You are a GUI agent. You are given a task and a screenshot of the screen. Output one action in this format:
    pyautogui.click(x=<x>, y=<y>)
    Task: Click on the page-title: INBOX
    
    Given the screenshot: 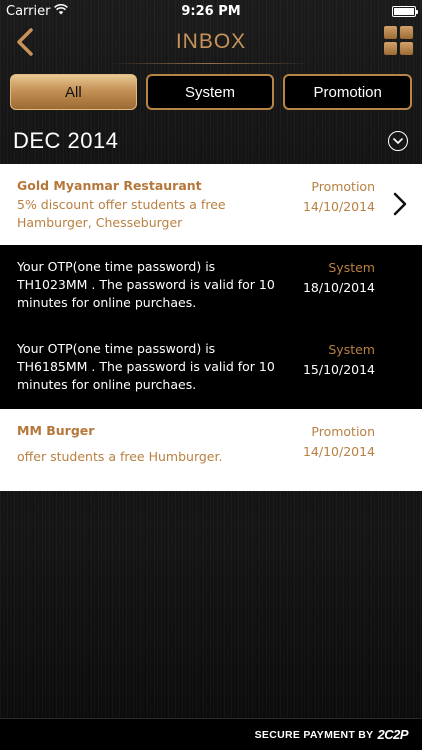 What is the action you would take?
    pyautogui.click(x=211, y=41)
    